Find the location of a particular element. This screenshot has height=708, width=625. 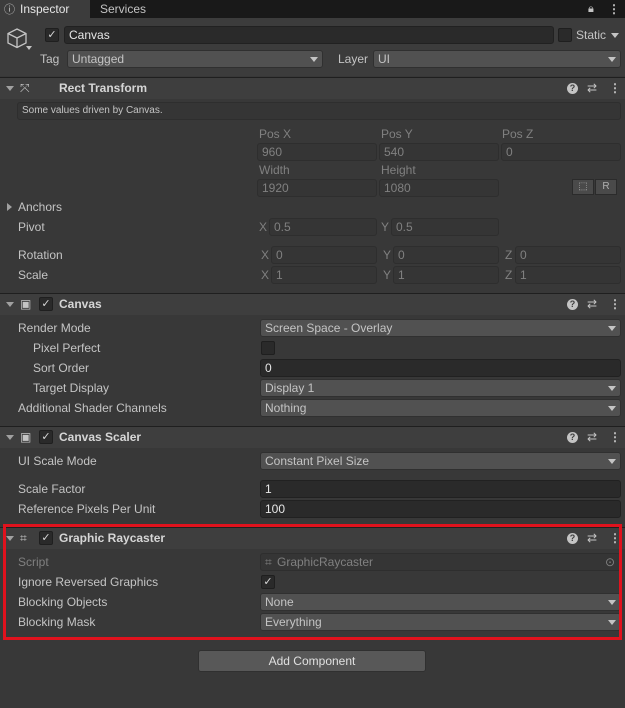

blueprint-button: ⬚ is located at coordinates (583, 187).